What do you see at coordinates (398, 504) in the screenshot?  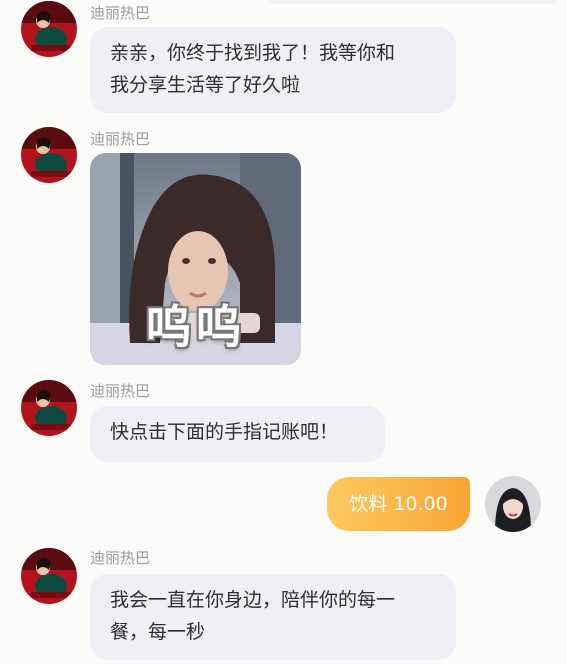 I see `record-bubble: 饮料 10.00` at bounding box center [398, 504].